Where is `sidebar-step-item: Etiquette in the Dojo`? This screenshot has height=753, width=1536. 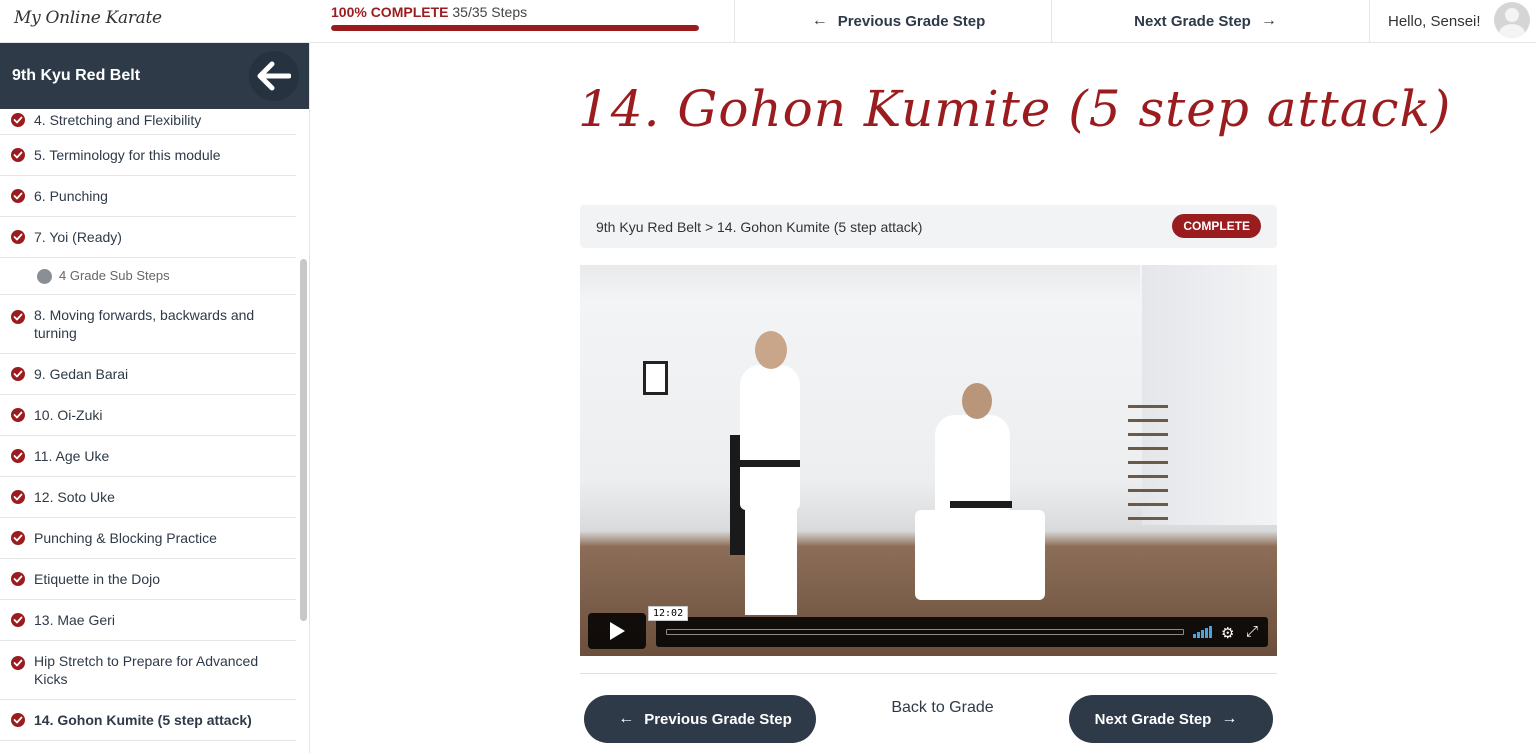
sidebar-step-item: Etiquette in the Dojo is located at coordinates (148, 579).